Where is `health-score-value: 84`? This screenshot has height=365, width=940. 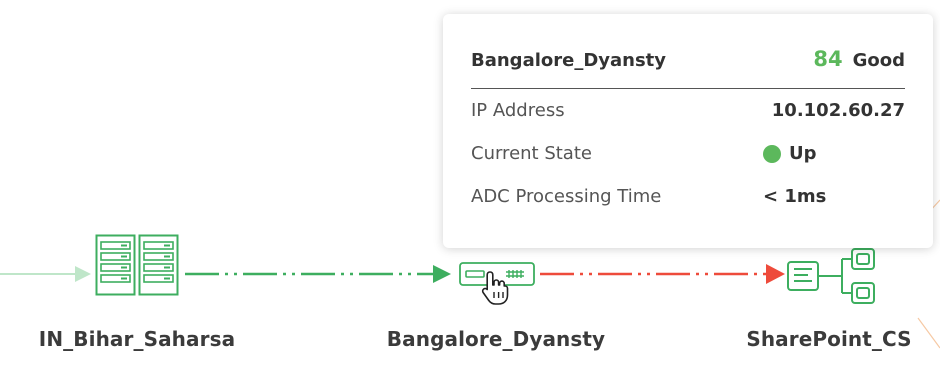 health-score-value: 84 is located at coordinates (828, 59).